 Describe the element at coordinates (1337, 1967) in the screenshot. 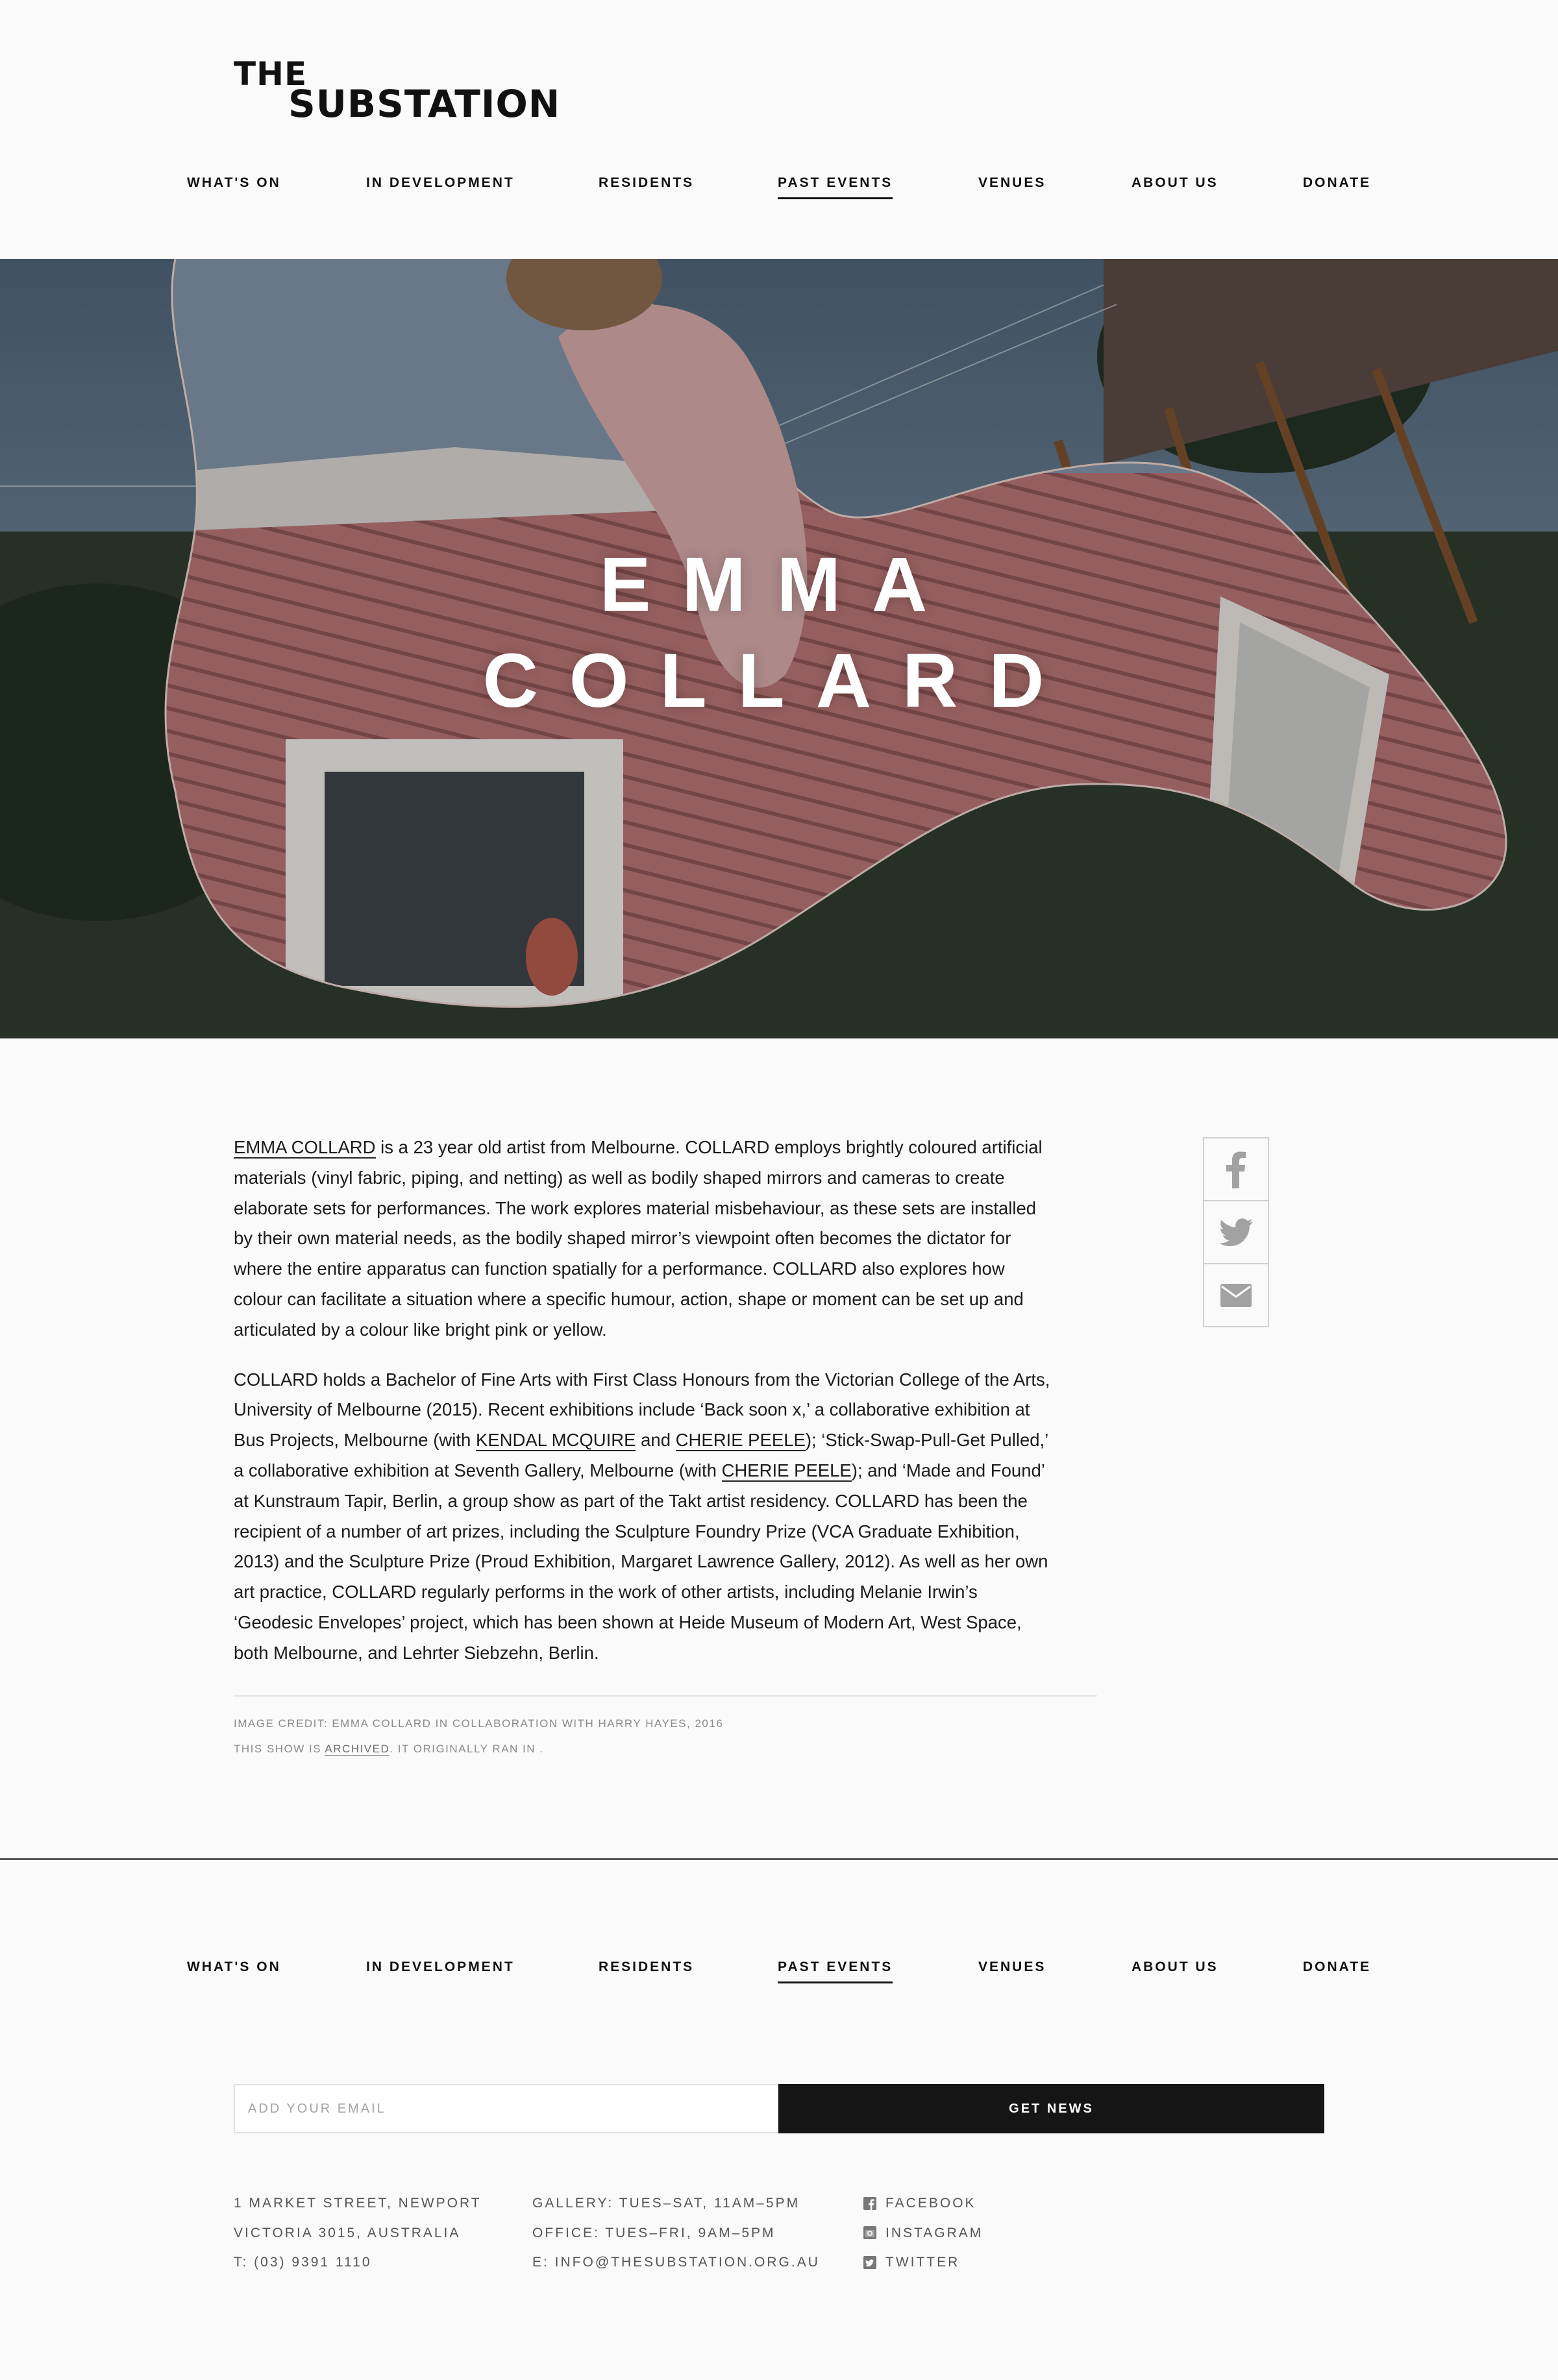

I see `footer-nav-donate: DONATE` at that location.